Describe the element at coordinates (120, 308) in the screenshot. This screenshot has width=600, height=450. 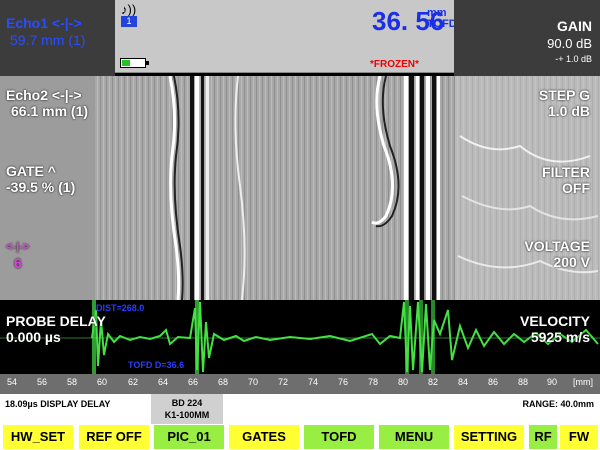
I see `dist-annotation: DIST=268.0` at that location.